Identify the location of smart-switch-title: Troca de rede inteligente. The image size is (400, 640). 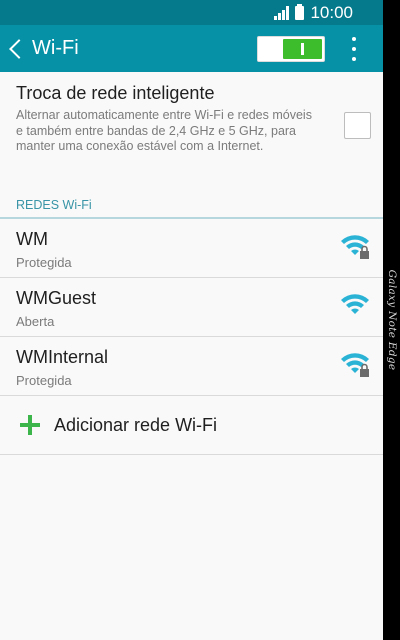
(115, 93).